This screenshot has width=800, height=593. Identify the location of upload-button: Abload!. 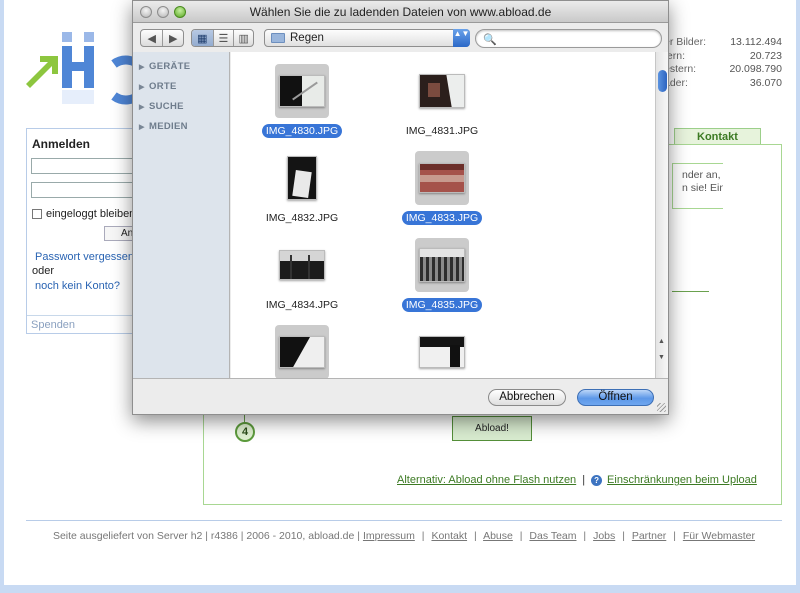
(492, 428).